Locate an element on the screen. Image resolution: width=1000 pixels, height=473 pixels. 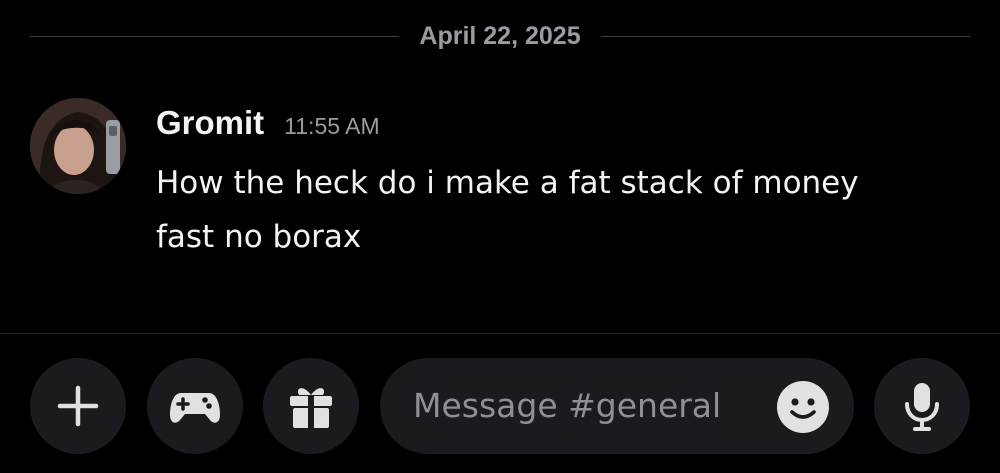
date-divider: April 22, 2025 is located at coordinates (500, 36).